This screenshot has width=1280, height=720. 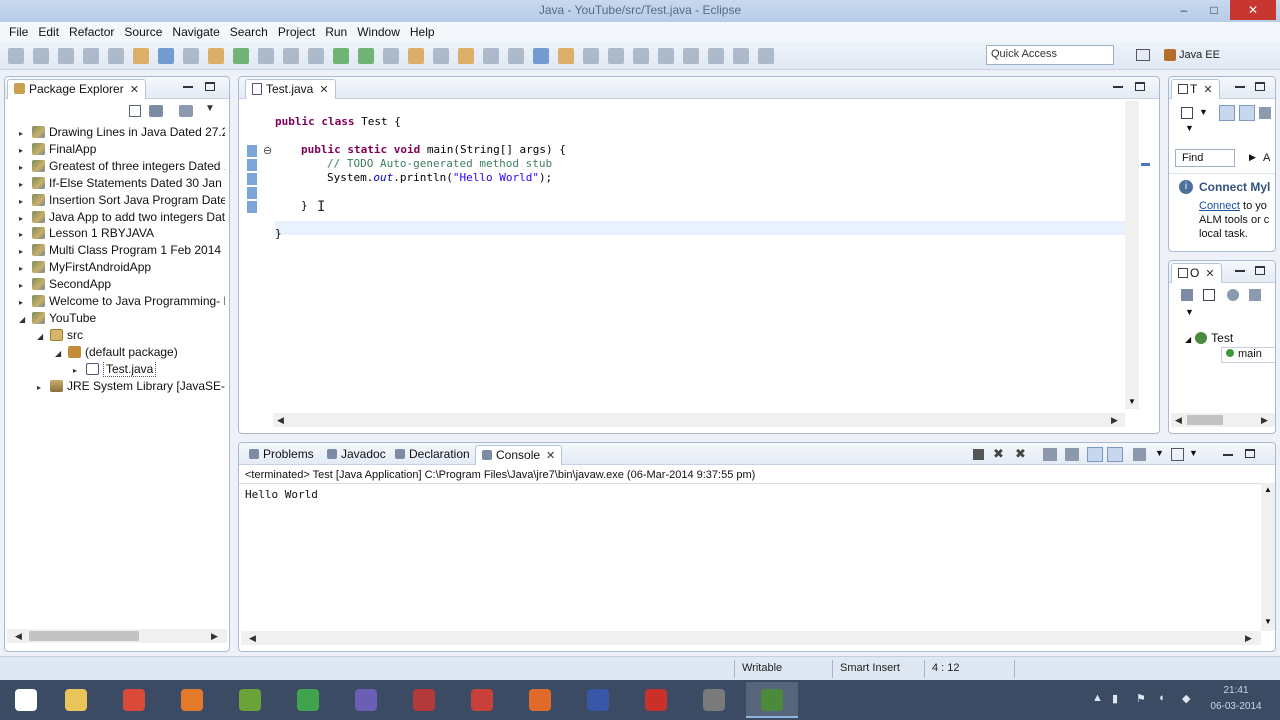 What do you see at coordinates (192, 700) in the screenshot?
I see `firefox-taskbar-button` at bounding box center [192, 700].